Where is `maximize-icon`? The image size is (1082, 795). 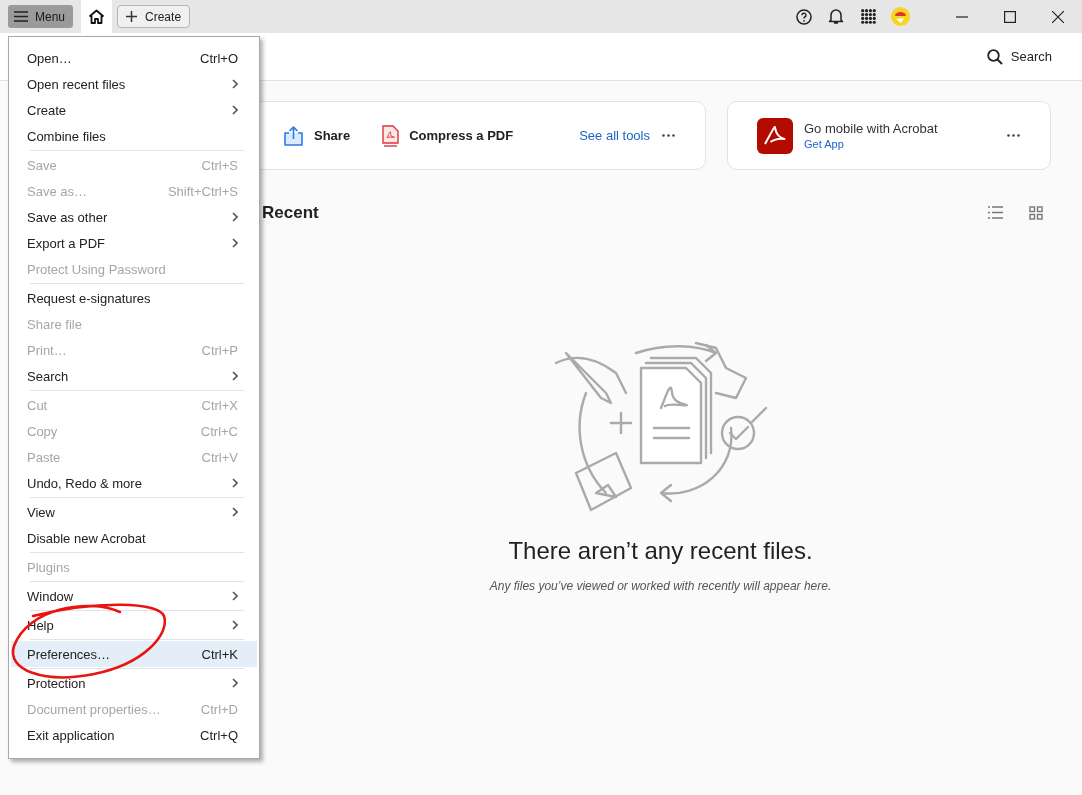 maximize-icon is located at coordinates (1010, 16).